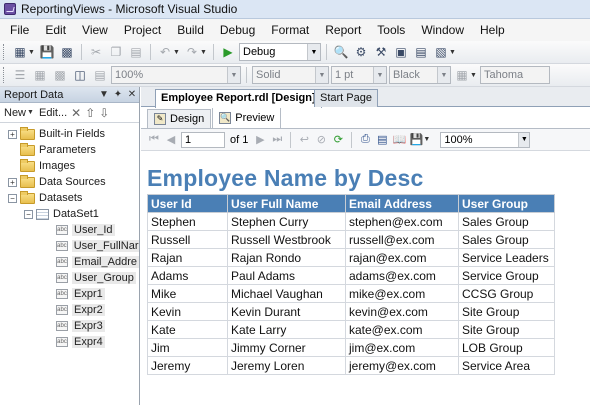 The image size is (590, 405). Describe the element at coordinates (69, 214) in the screenshot. I see `tree-node-dataset1: − DataSet1` at that location.